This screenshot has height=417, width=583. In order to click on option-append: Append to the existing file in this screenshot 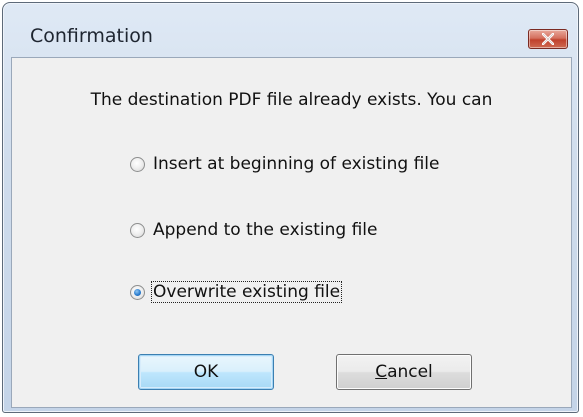, I will do `click(254, 230)`.